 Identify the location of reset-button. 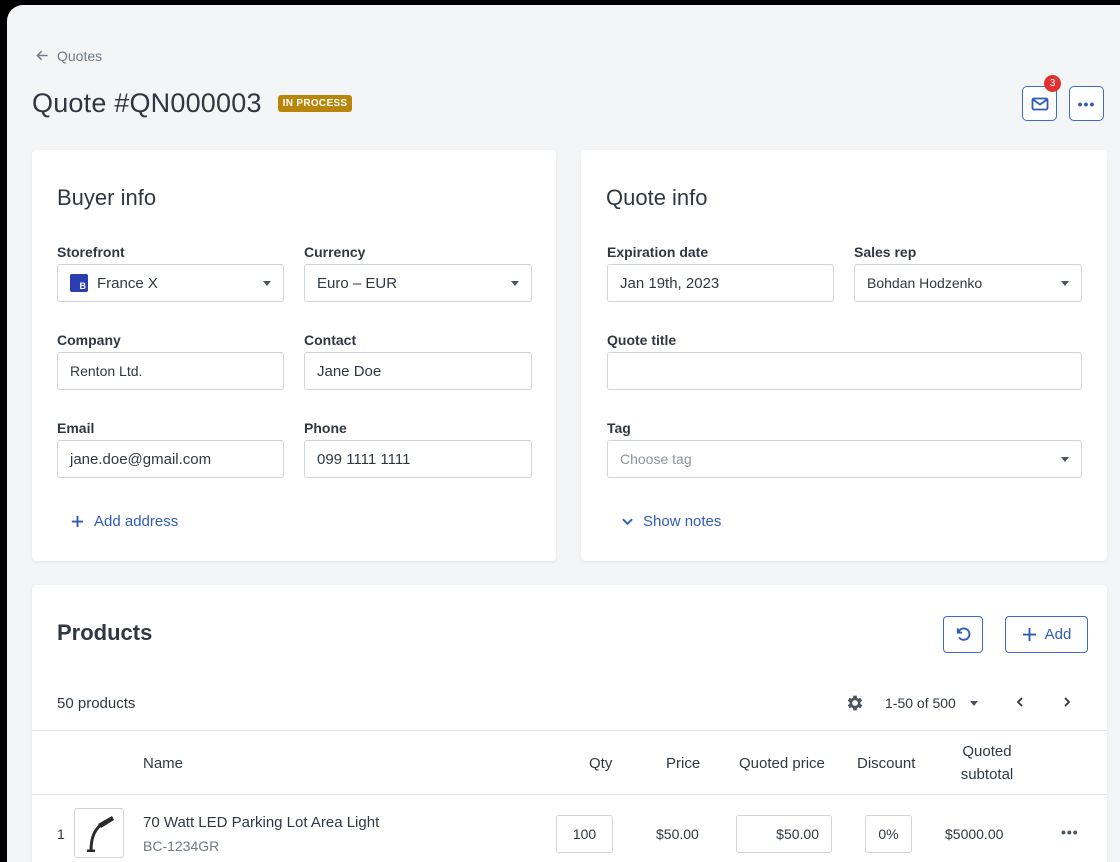
(963, 634).